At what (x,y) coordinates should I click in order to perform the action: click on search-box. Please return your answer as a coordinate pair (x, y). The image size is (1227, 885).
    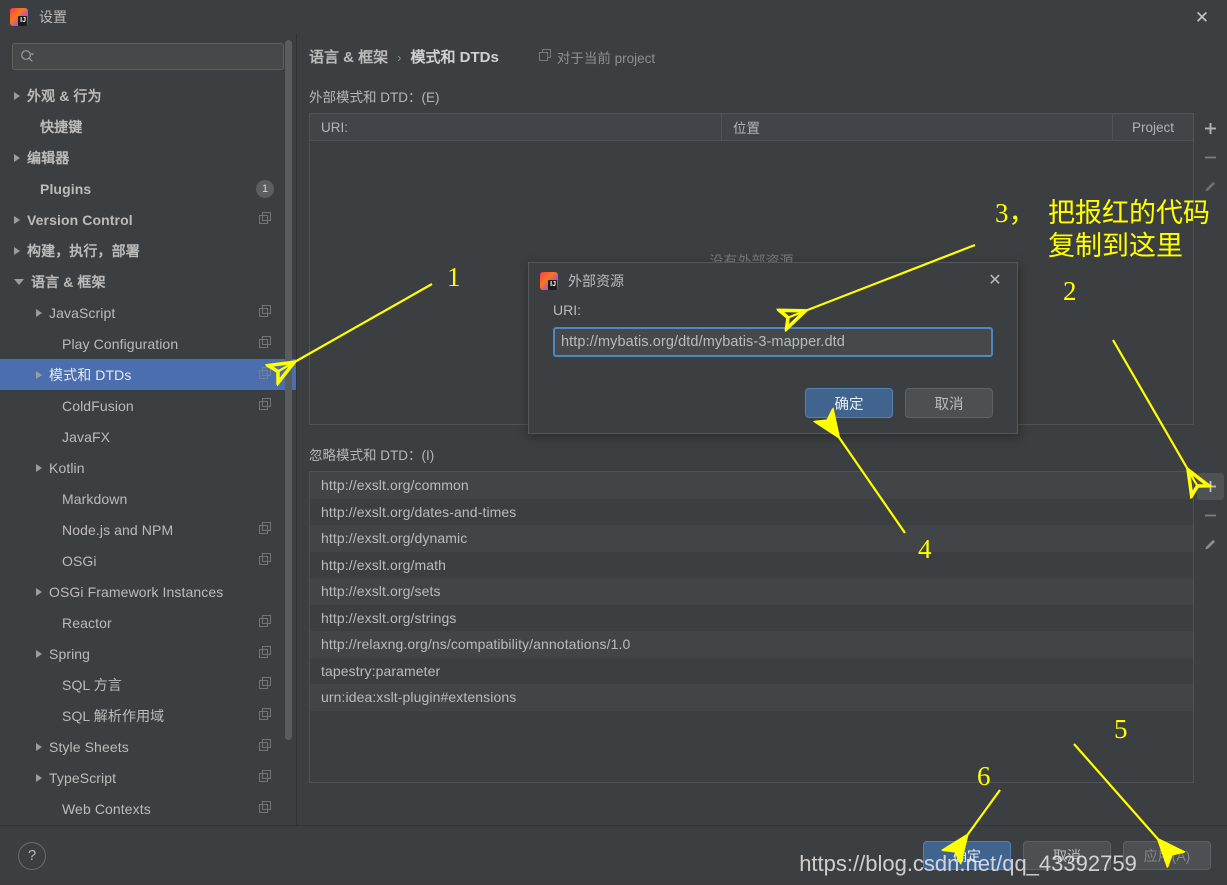
    Looking at the image, I should click on (148, 56).